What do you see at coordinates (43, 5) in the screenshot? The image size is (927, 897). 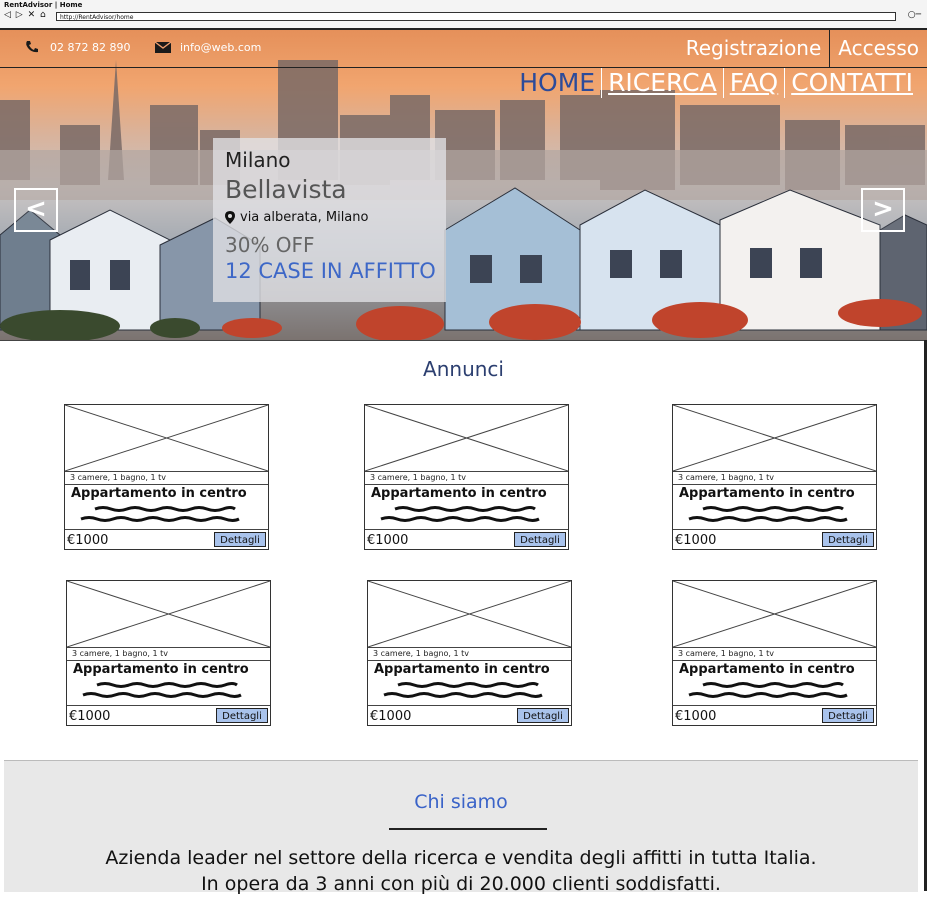 I see `window-title: RentAdvisor | Home` at bounding box center [43, 5].